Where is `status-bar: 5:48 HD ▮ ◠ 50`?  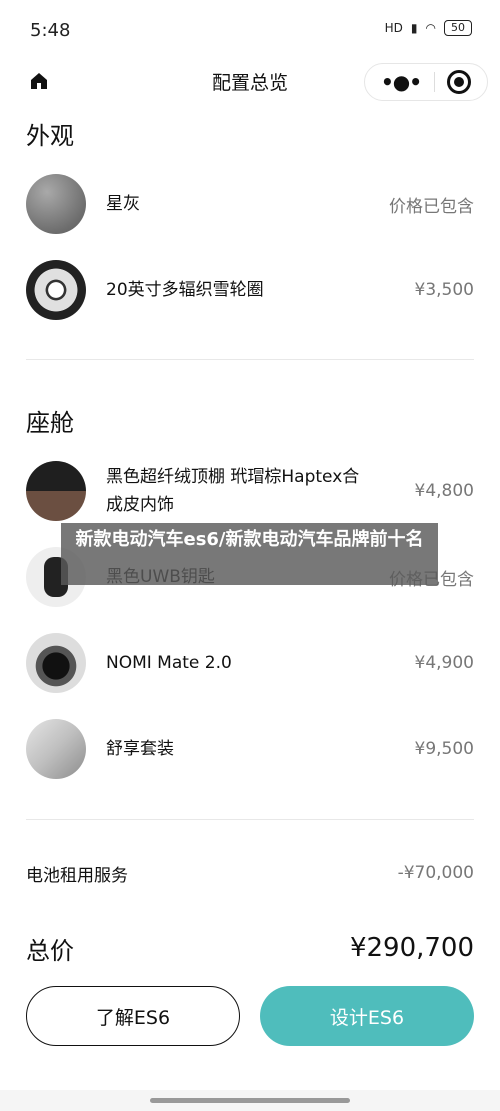
status-bar: 5:48 HD ▮ ◠ 50 is located at coordinates (250, 29).